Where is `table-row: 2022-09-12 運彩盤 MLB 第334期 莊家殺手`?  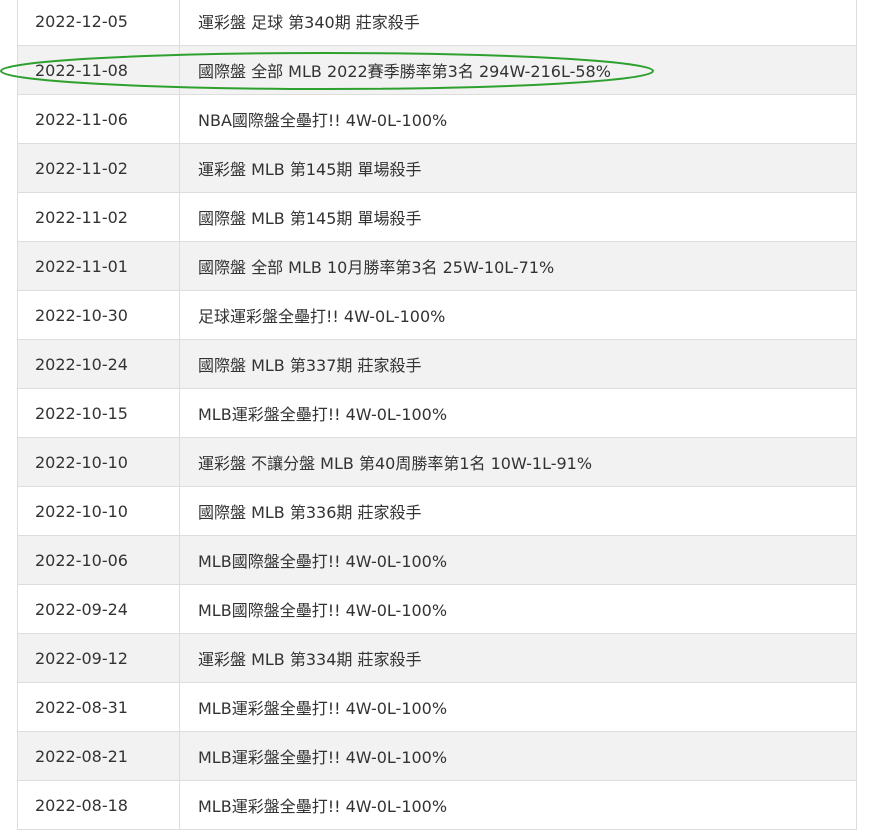 table-row: 2022-09-12 運彩盤 MLB 第334期 莊家殺手 is located at coordinates (437, 658).